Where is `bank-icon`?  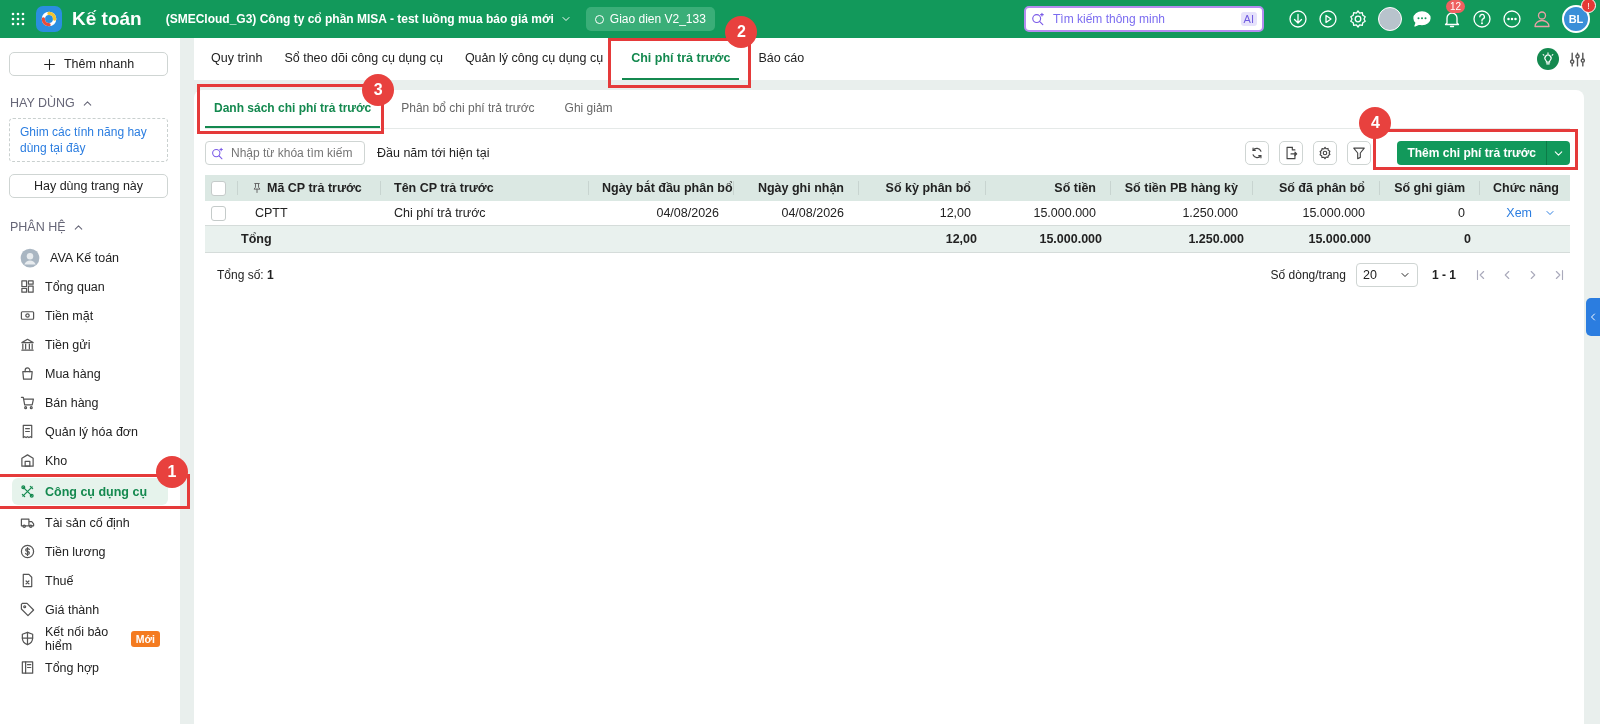
bank-icon is located at coordinates (27, 344).